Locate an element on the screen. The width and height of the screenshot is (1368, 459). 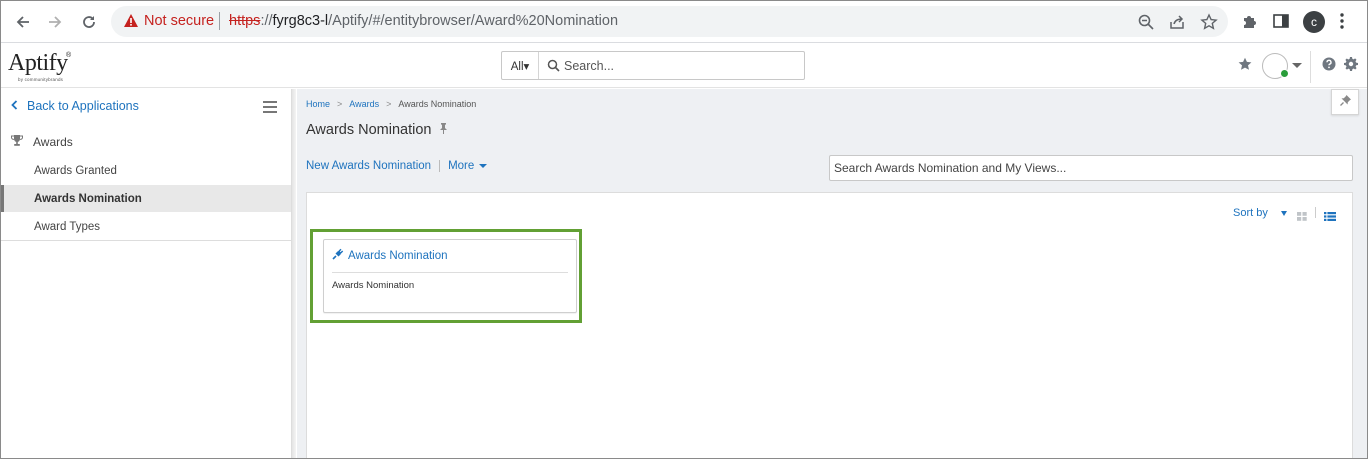
gear-icon is located at coordinates (1351, 66).